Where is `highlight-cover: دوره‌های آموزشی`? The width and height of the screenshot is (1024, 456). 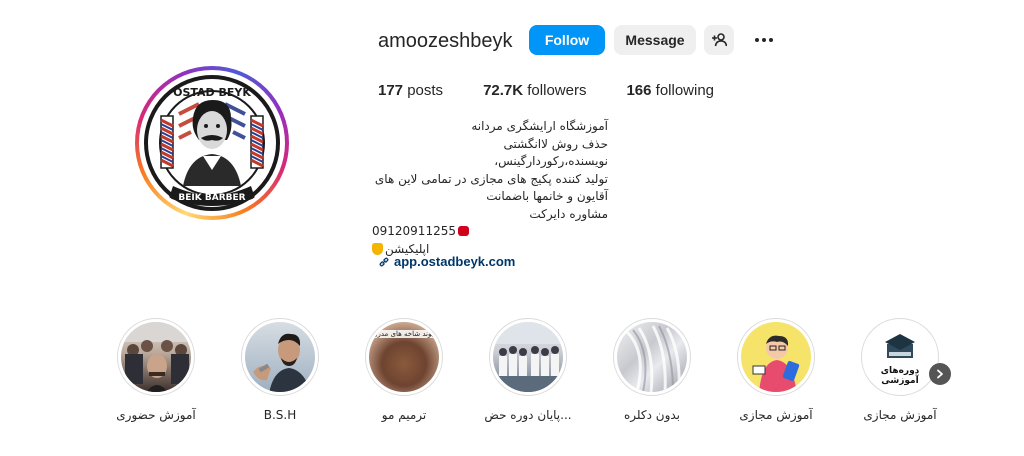 highlight-cover: دوره‌های آموزشی is located at coordinates (900, 357).